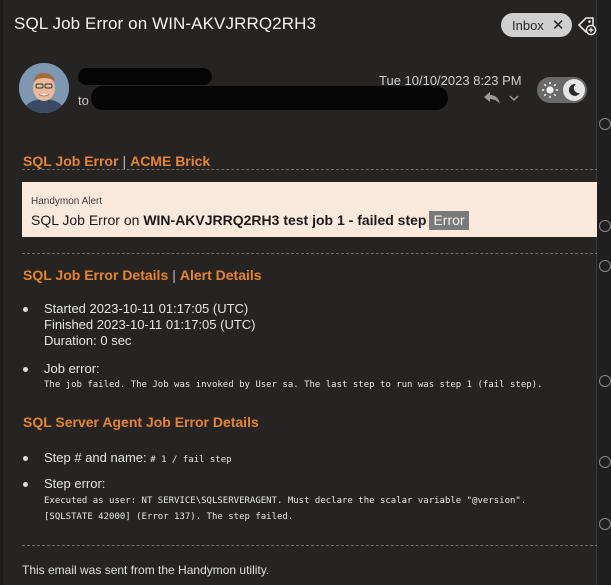  Describe the element at coordinates (150, 324) in the screenshot. I see `finished-time: Finished 2023-10-11 01:17:05 (UTC)` at that location.